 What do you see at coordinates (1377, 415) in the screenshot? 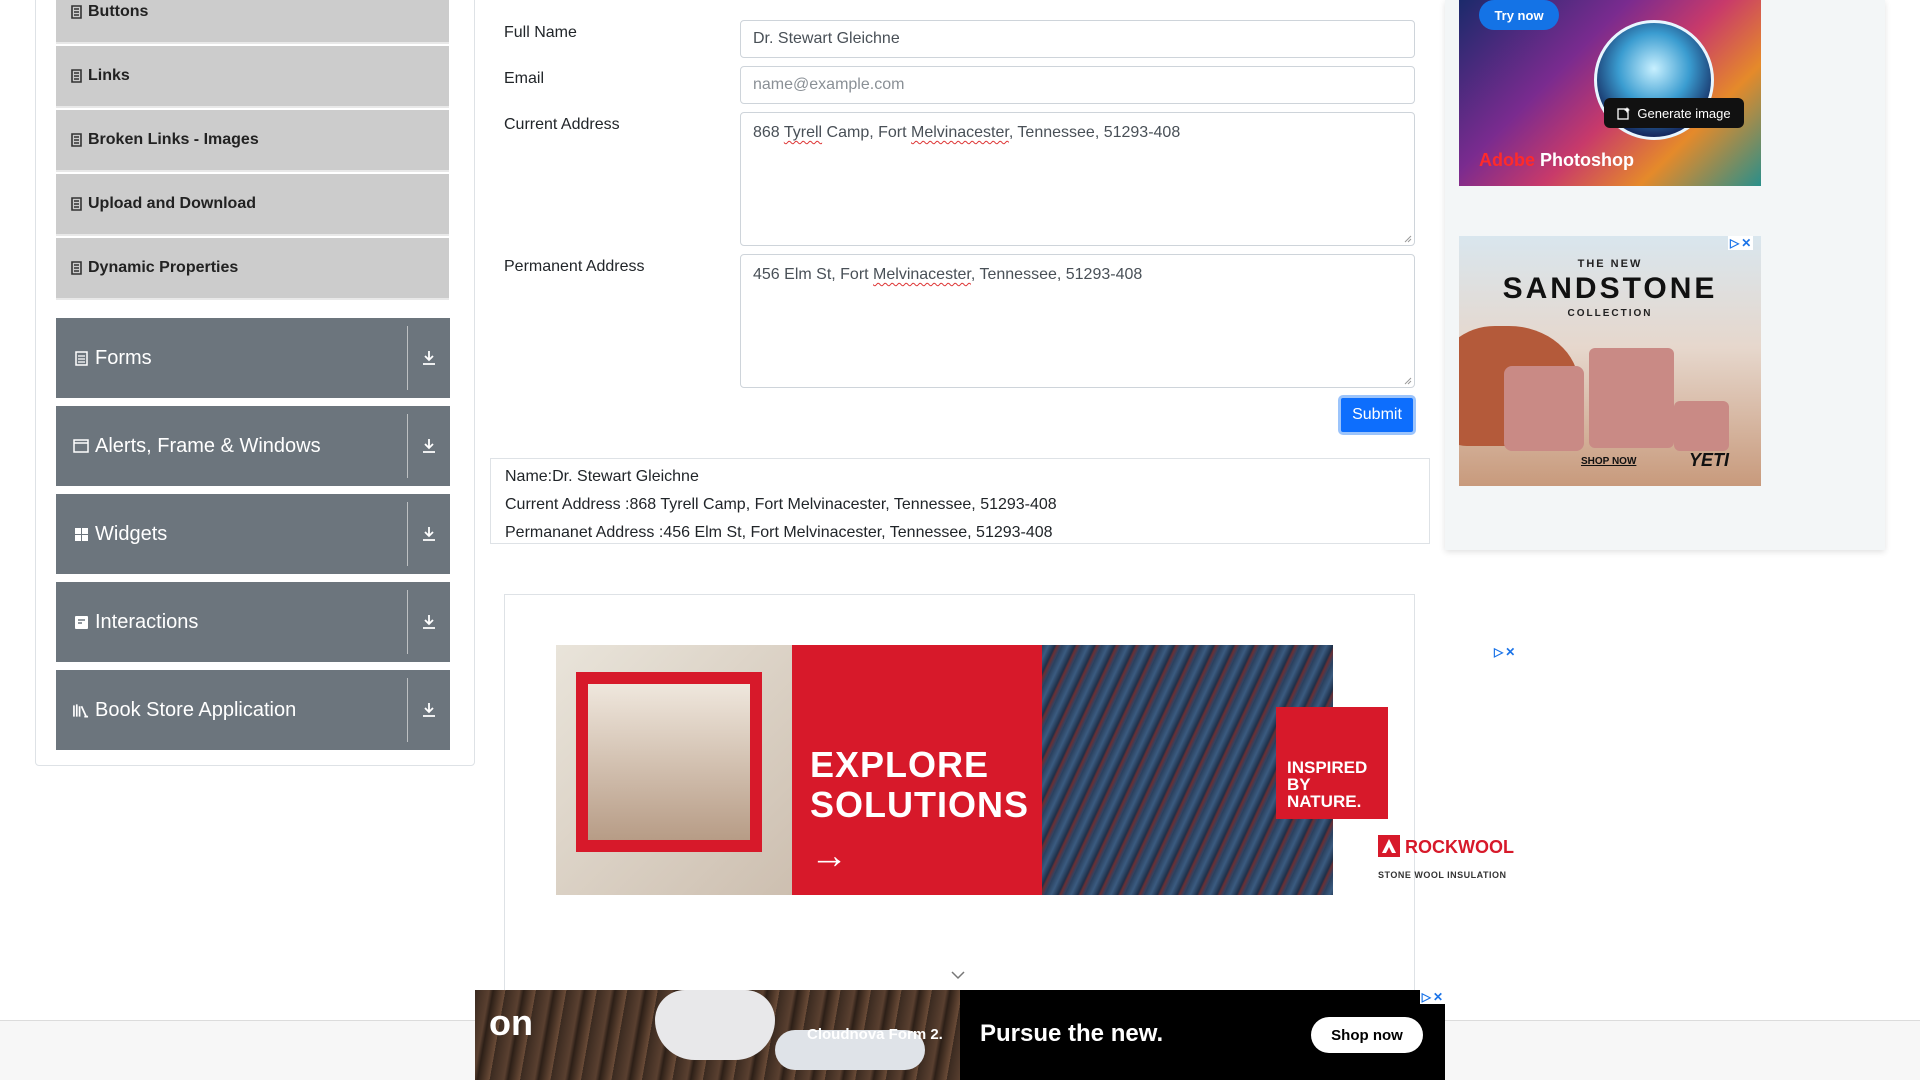
I see `submit-button: Submit` at bounding box center [1377, 415].